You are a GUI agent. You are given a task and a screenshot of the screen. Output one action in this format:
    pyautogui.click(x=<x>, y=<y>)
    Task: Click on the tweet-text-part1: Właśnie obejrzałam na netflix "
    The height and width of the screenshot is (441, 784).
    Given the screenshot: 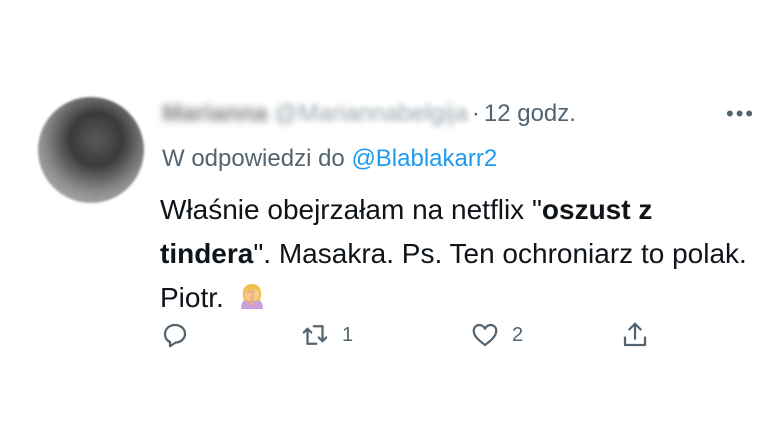 What is the action you would take?
    pyautogui.click(x=351, y=209)
    